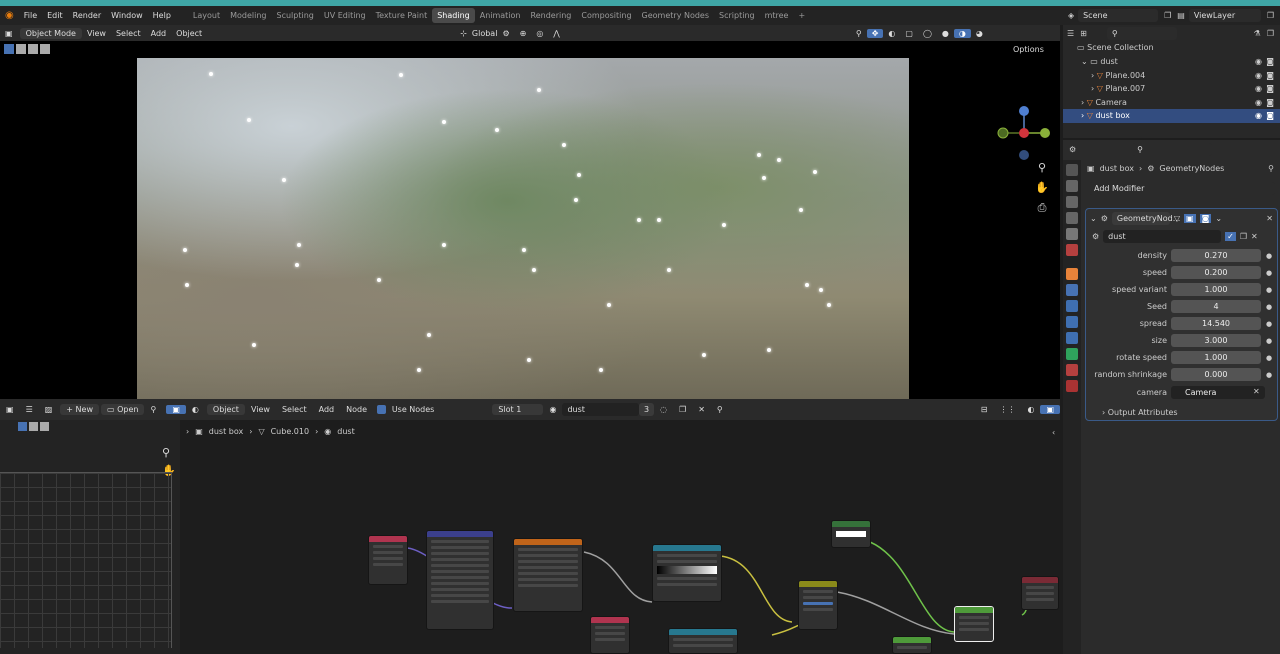 Image resolution: width=1280 pixels, height=654 pixels. What do you see at coordinates (453, 15) in the screenshot?
I see `tab-shading: Shading` at bounding box center [453, 15].